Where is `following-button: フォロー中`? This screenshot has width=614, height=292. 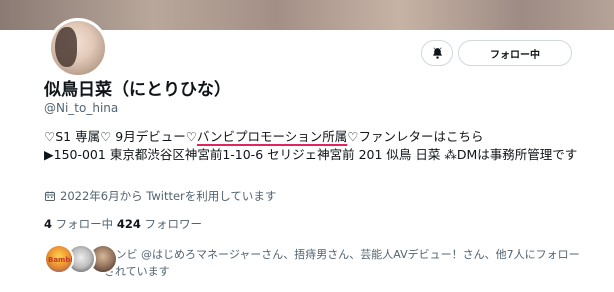 following-button: フォロー中 is located at coordinates (515, 53).